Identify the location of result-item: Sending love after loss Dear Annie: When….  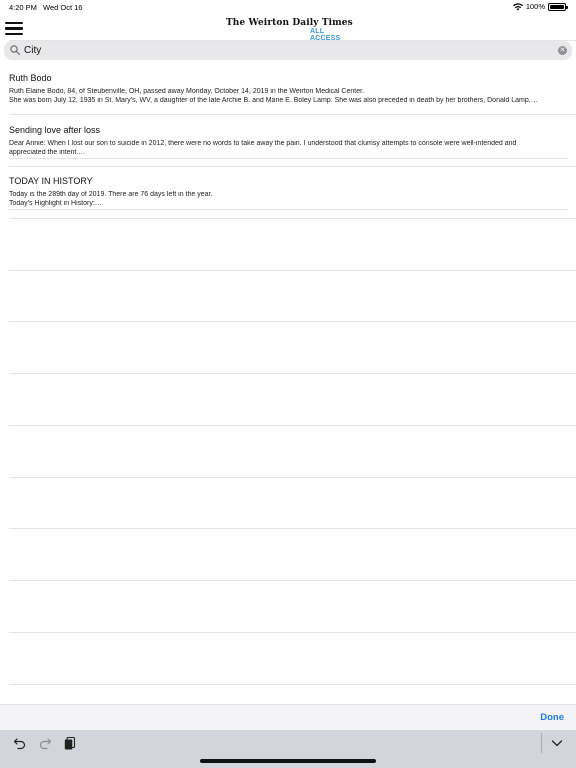
(288, 142).